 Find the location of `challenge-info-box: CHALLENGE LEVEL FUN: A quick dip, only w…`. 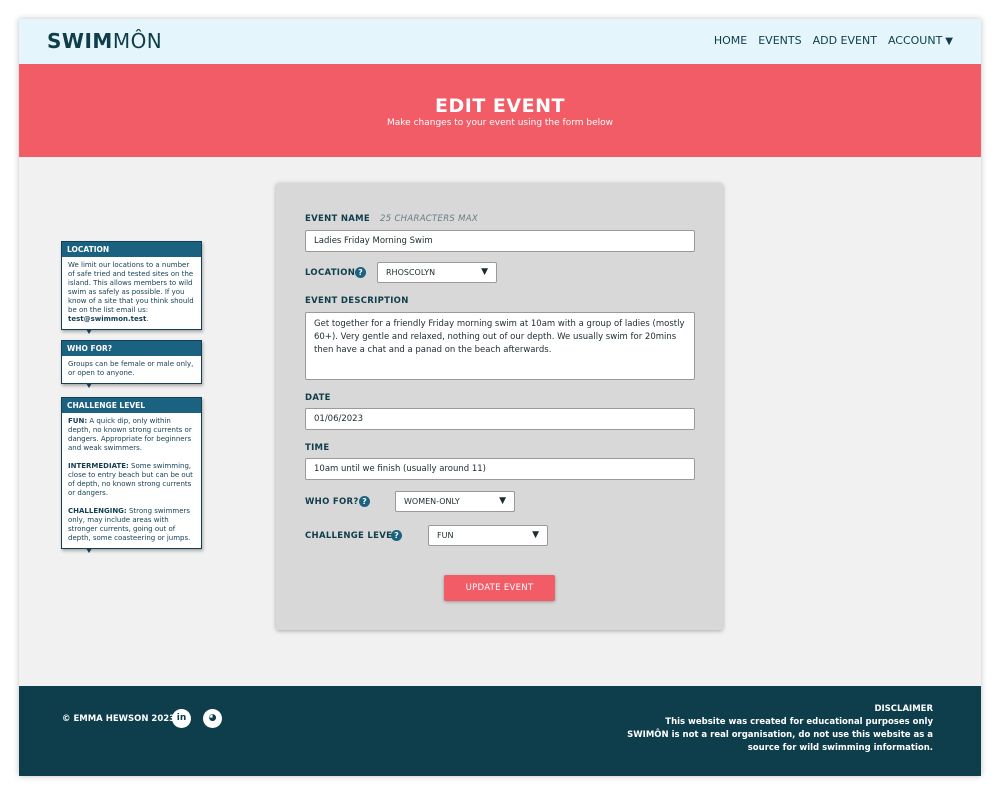

challenge-info-box: CHALLENGE LEVEL FUN: A quick dip, only w… is located at coordinates (131, 475).